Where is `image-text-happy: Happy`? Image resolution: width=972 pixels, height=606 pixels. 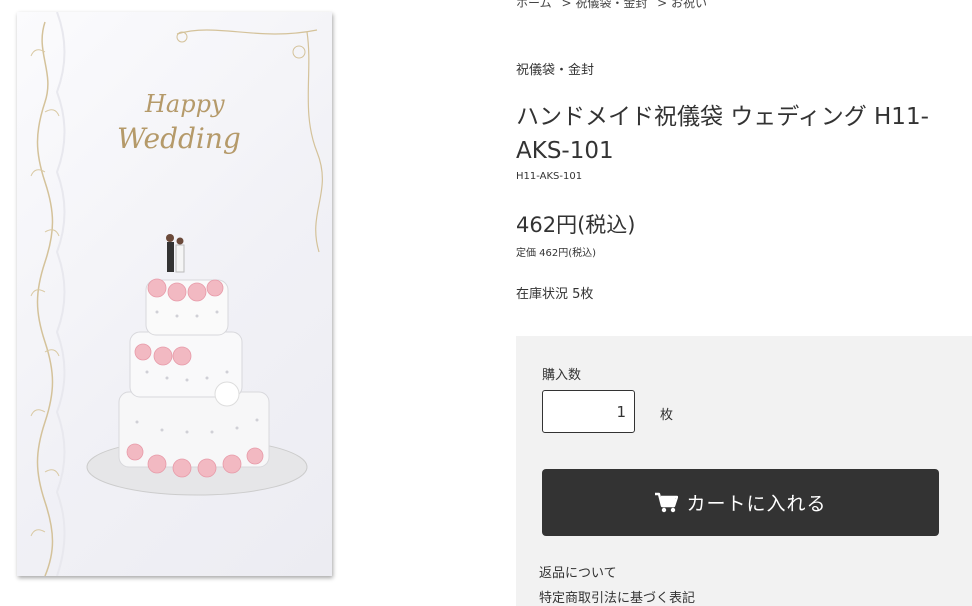 image-text-happy: Happy is located at coordinates (185, 104).